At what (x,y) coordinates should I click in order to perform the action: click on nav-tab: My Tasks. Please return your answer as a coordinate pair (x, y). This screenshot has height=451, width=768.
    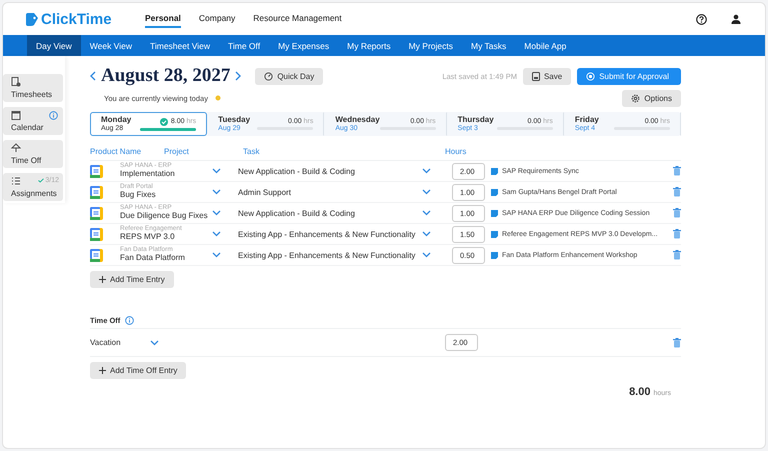
    Looking at the image, I should click on (489, 45).